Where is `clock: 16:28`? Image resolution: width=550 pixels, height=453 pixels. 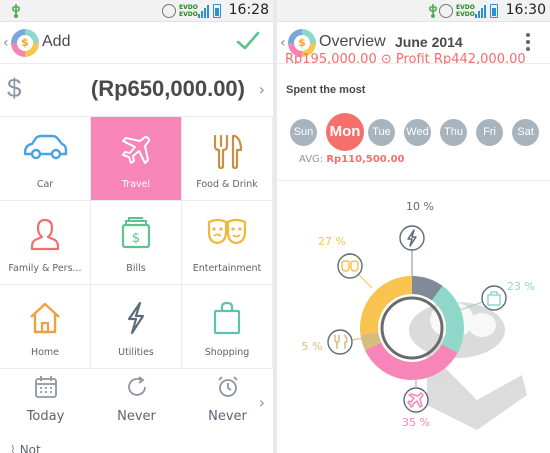
clock: 16:28 is located at coordinates (248, 10).